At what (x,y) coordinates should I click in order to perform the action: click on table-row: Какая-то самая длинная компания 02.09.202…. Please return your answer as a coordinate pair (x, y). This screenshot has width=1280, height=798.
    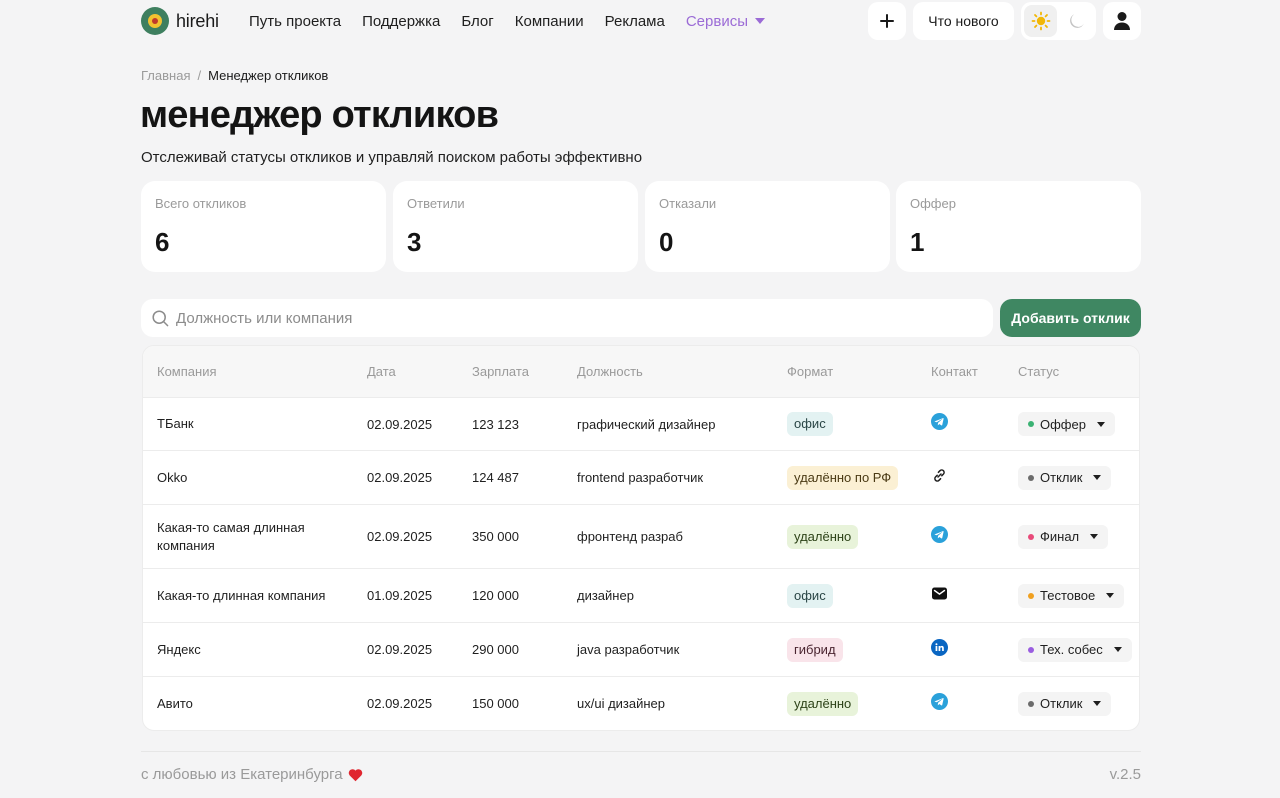
    Looking at the image, I should click on (641, 537).